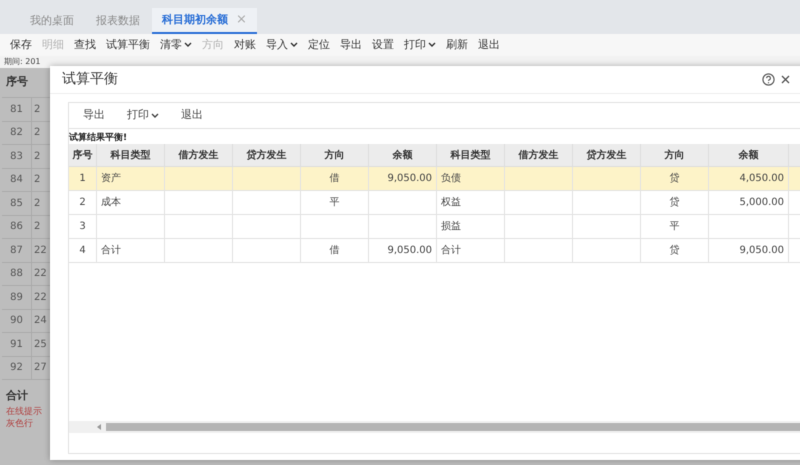  What do you see at coordinates (83, 155) in the screenshot?
I see `column-header: 序号` at bounding box center [83, 155].